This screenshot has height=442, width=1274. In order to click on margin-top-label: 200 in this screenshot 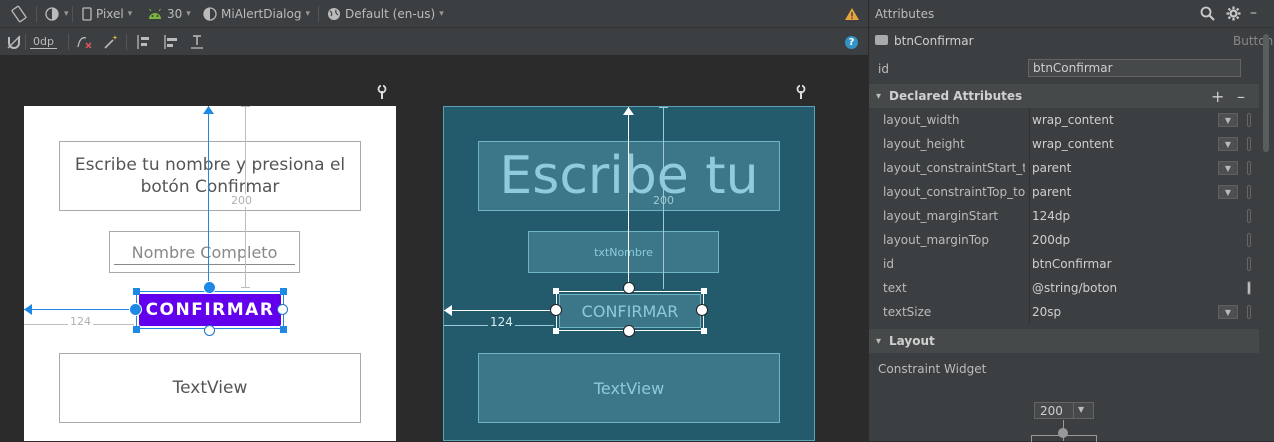, I will do `click(241, 200)`.